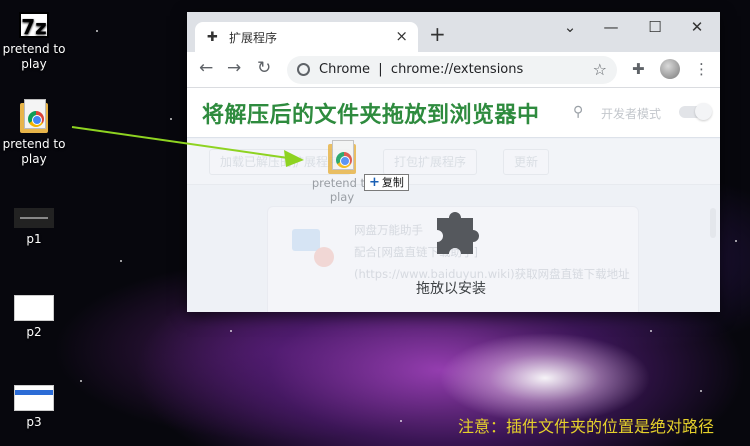 This screenshot has width=750, height=446. I want to click on desktop-icon-7z-archive: 7z pretend to play, so click(34, 42).